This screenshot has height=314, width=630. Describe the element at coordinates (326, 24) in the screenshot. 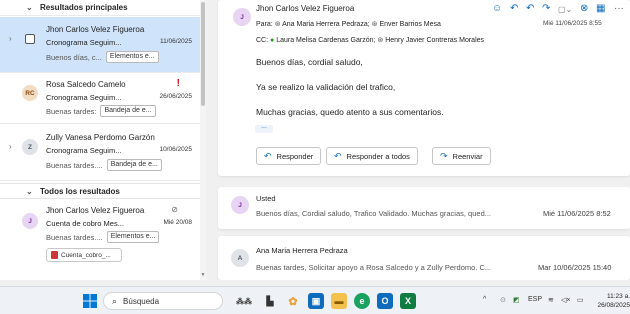

I see `recipient: Ana Maria Herrera Pedraza;` at that location.